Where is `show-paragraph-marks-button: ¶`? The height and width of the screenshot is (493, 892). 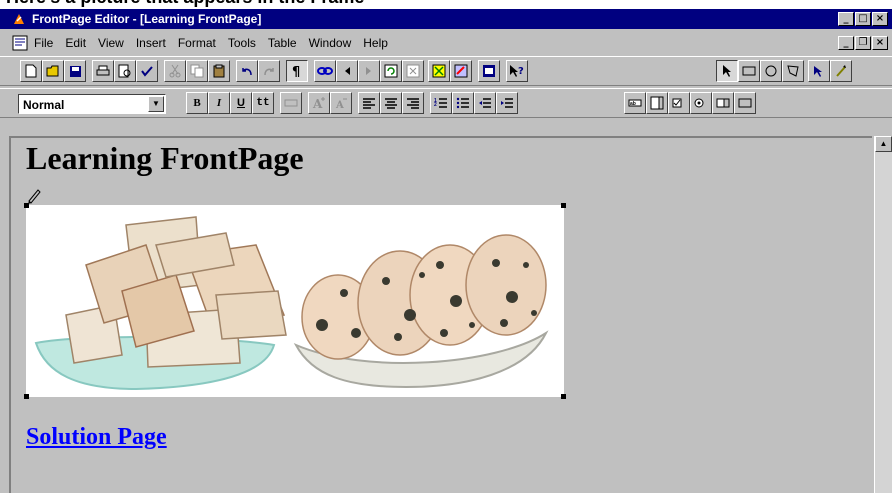 show-paragraph-marks-button: ¶ is located at coordinates (297, 71).